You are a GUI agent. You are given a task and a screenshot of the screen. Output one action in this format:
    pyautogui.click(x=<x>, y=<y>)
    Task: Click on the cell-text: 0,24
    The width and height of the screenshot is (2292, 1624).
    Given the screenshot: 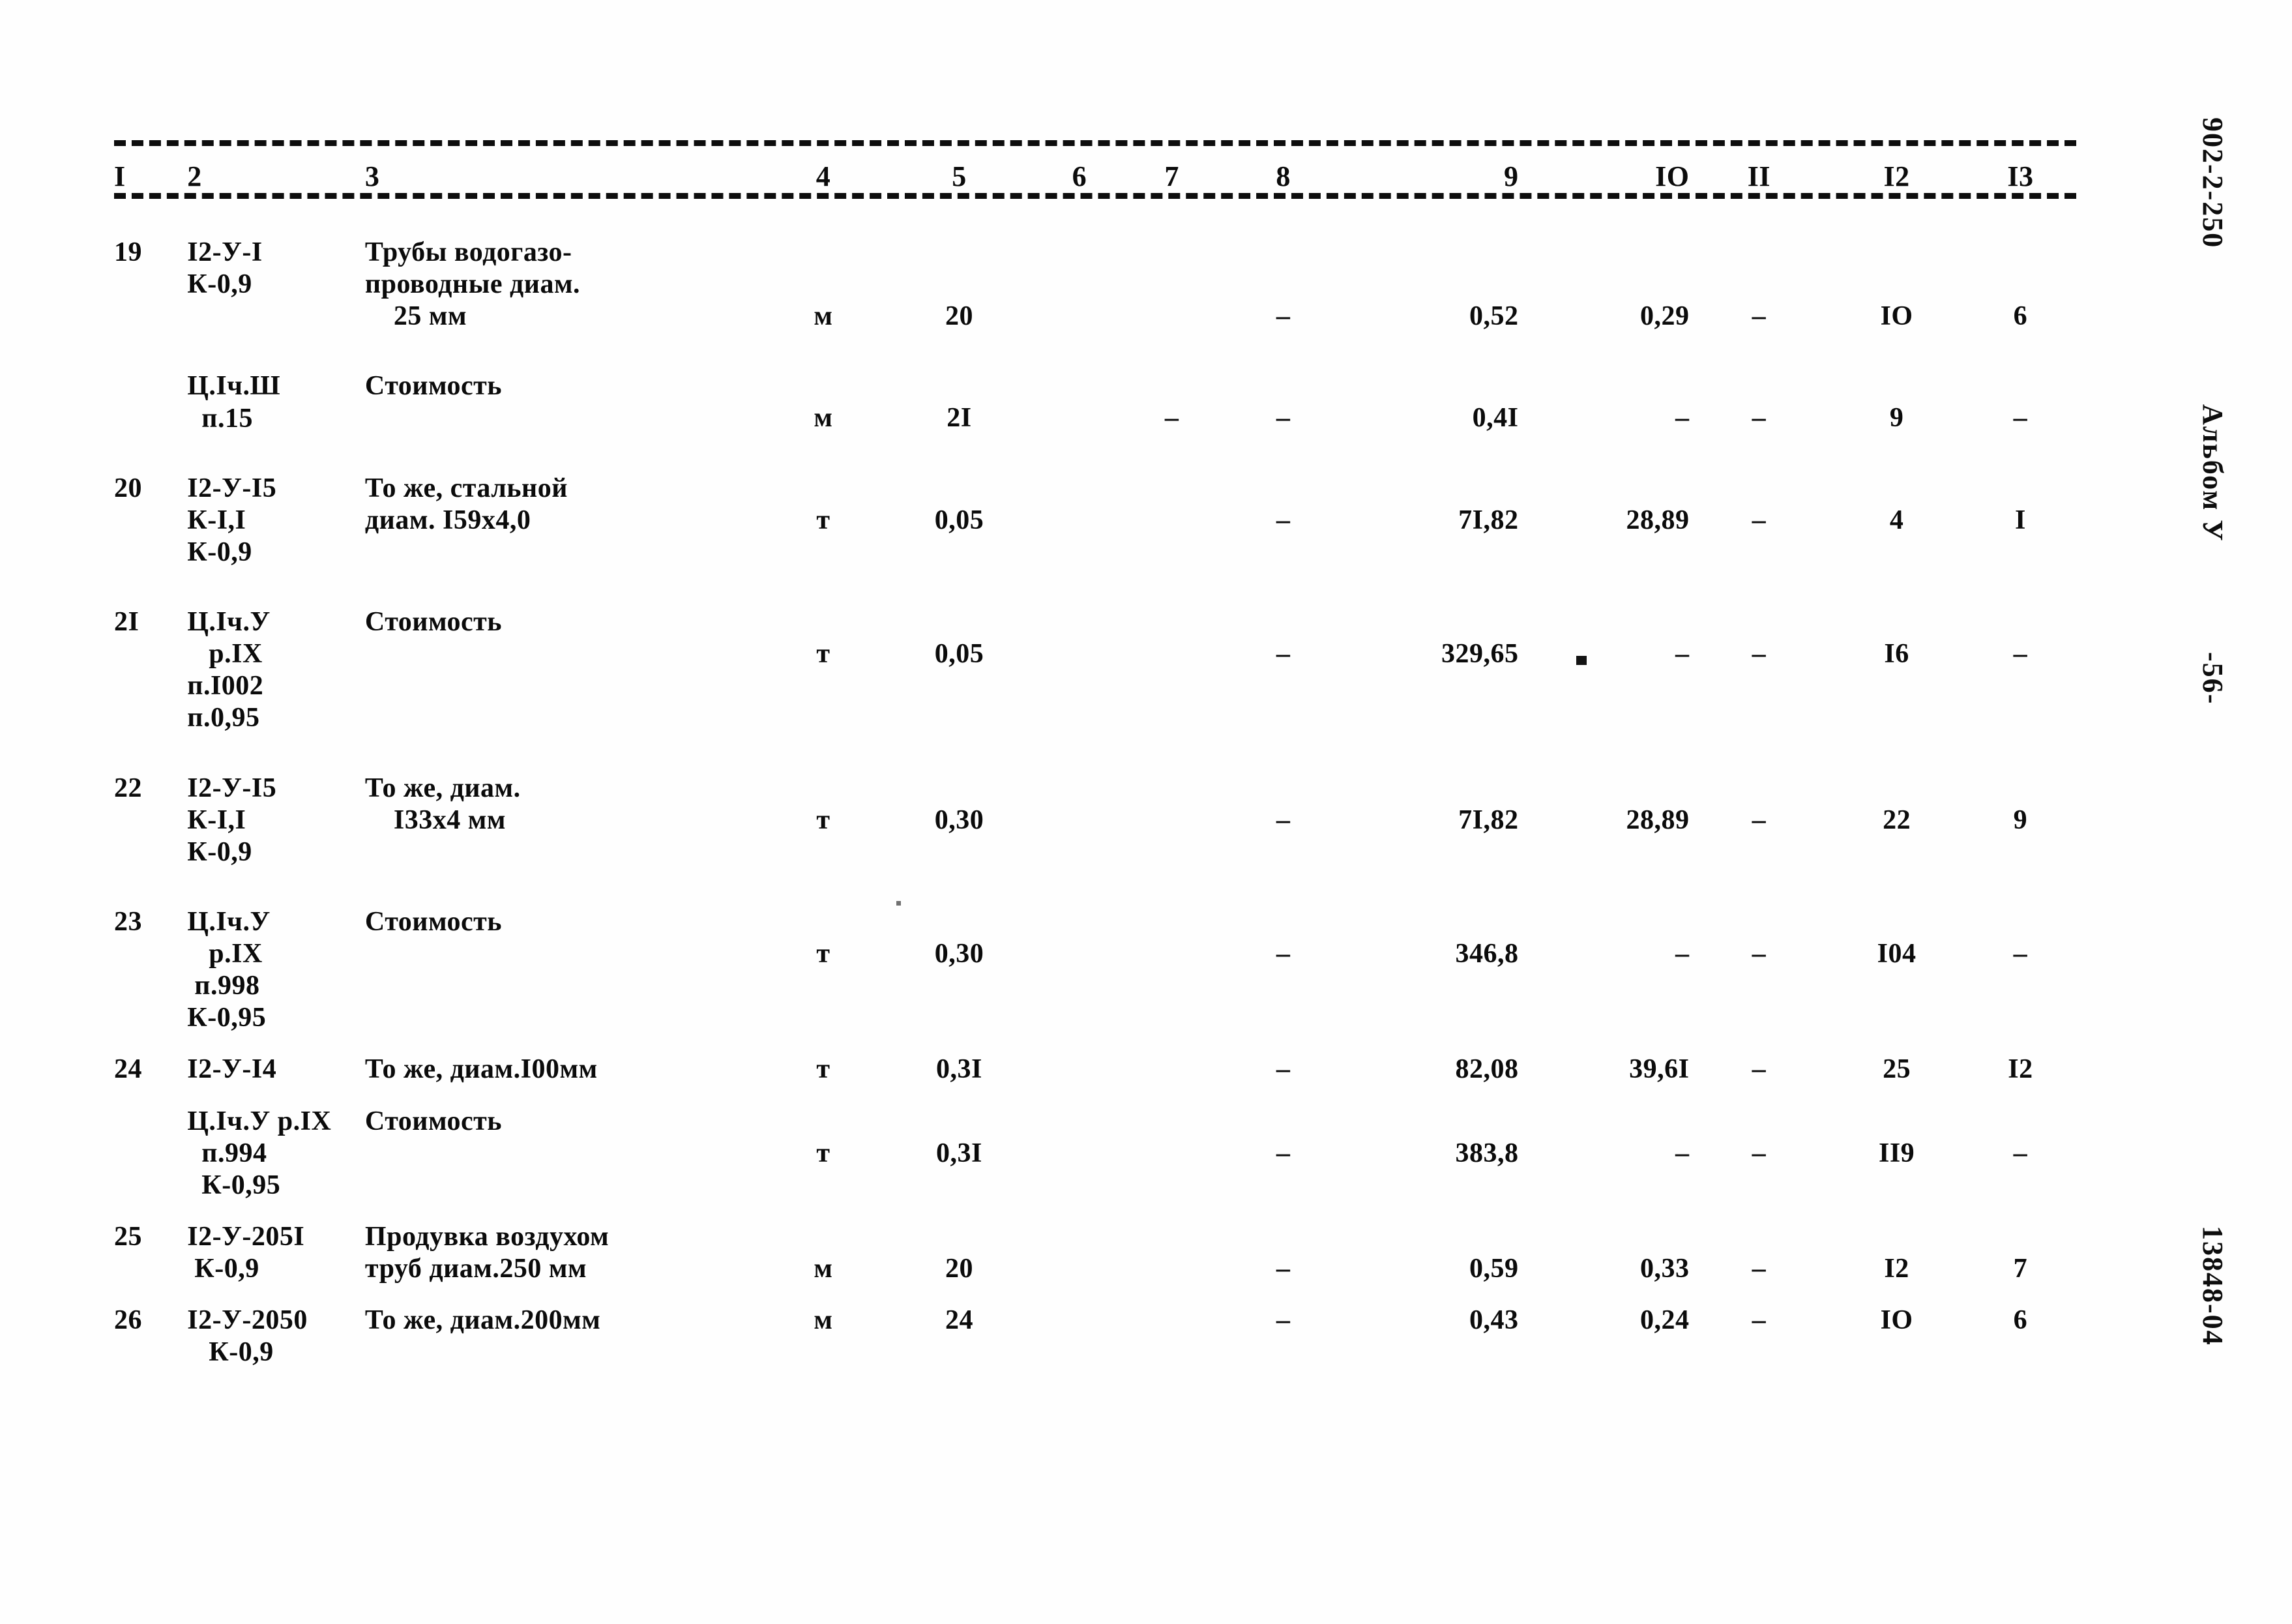 What is the action you would take?
    pyautogui.click(x=1665, y=1321)
    